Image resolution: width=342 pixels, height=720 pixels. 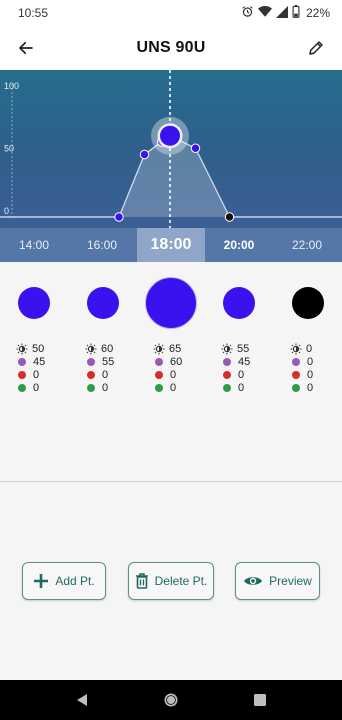 I want to click on back-arrow-icon, so click(x=26, y=48).